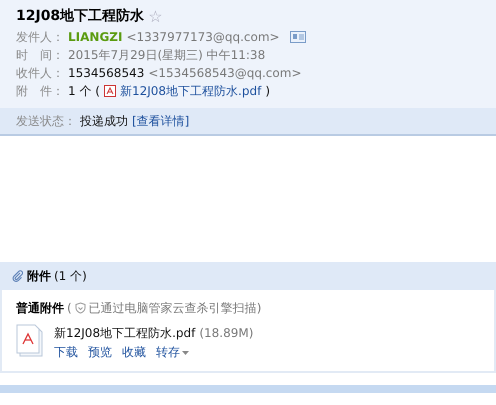 This screenshot has width=496, height=405. I want to click on email-subject: 12J08地下工程防水, so click(80, 16).